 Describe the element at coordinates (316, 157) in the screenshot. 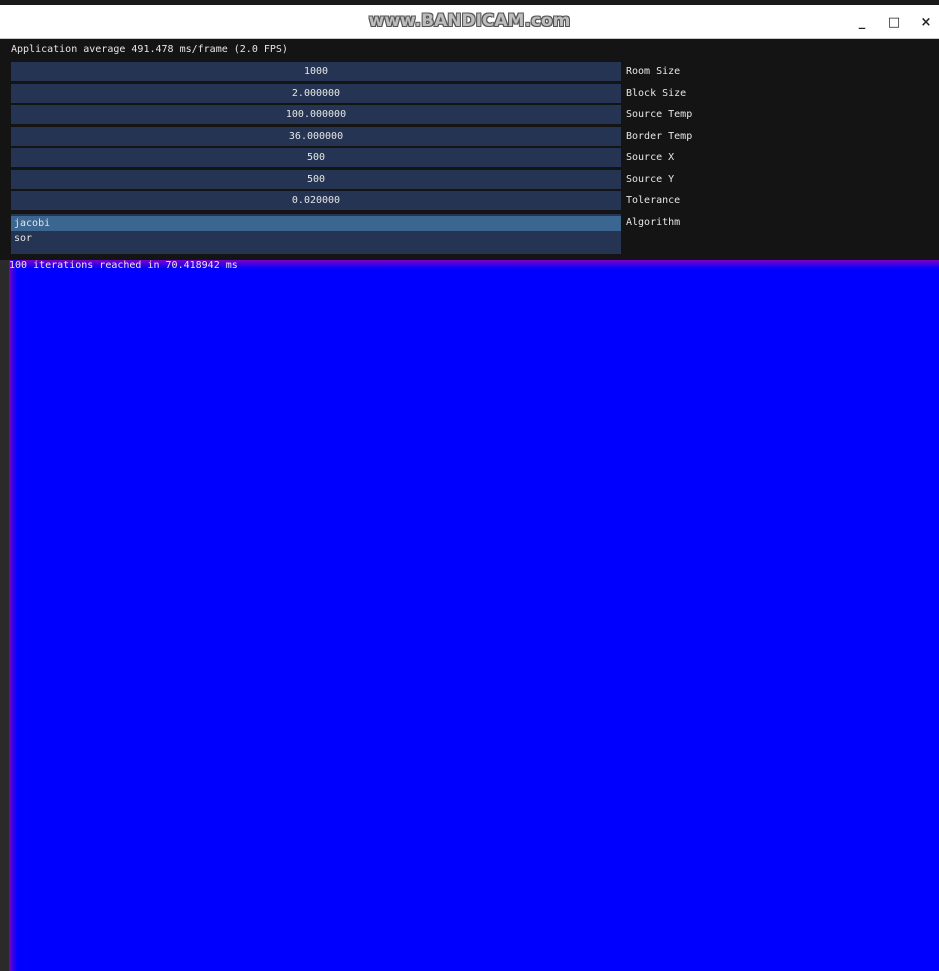

I see `source-x-input: 500` at that location.